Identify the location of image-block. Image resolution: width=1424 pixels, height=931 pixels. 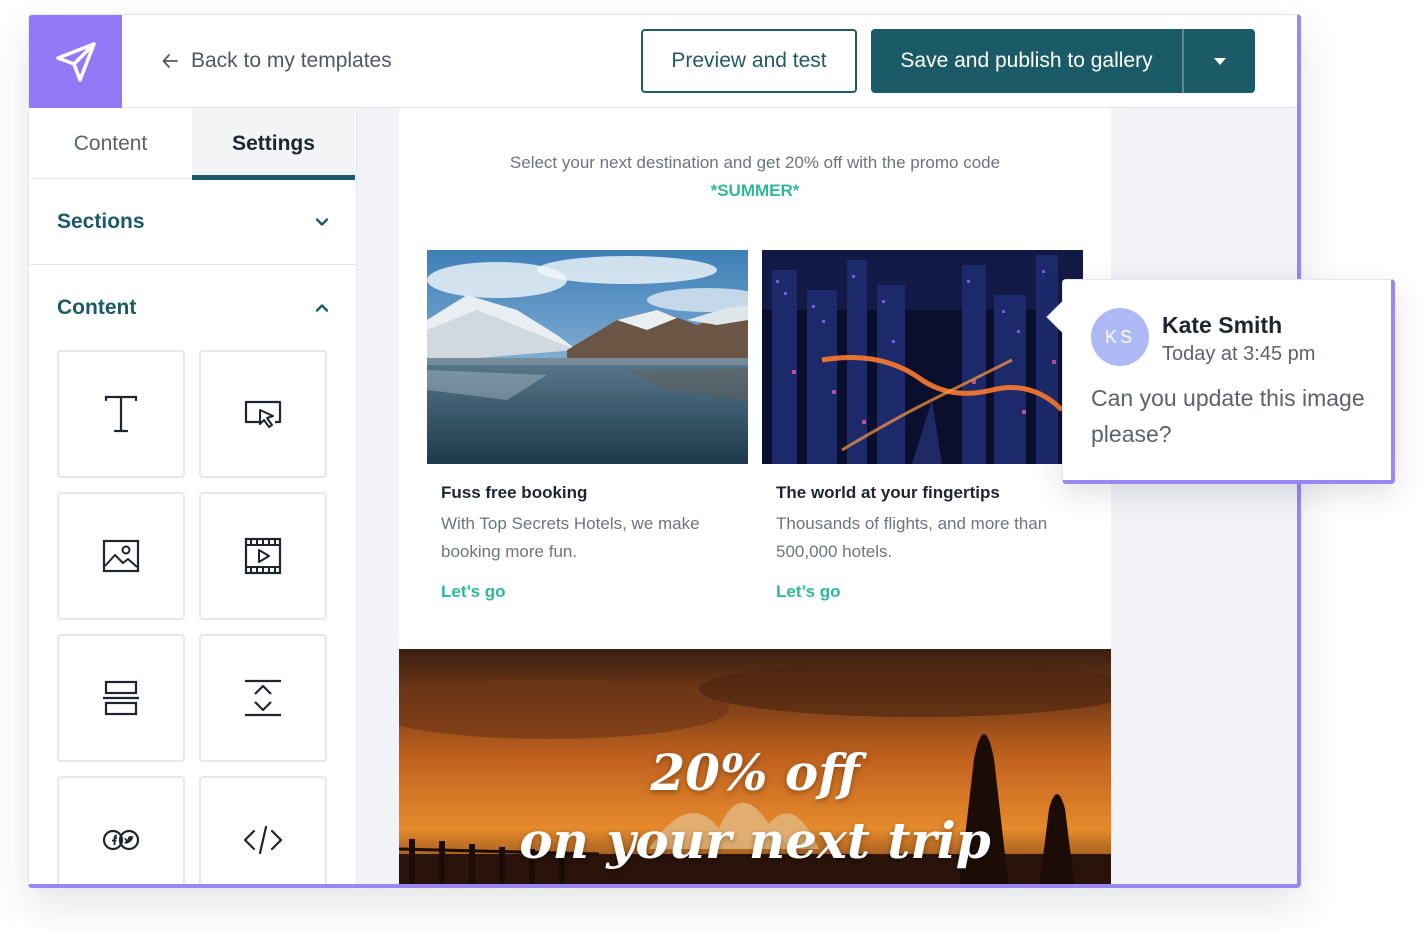
(121, 556).